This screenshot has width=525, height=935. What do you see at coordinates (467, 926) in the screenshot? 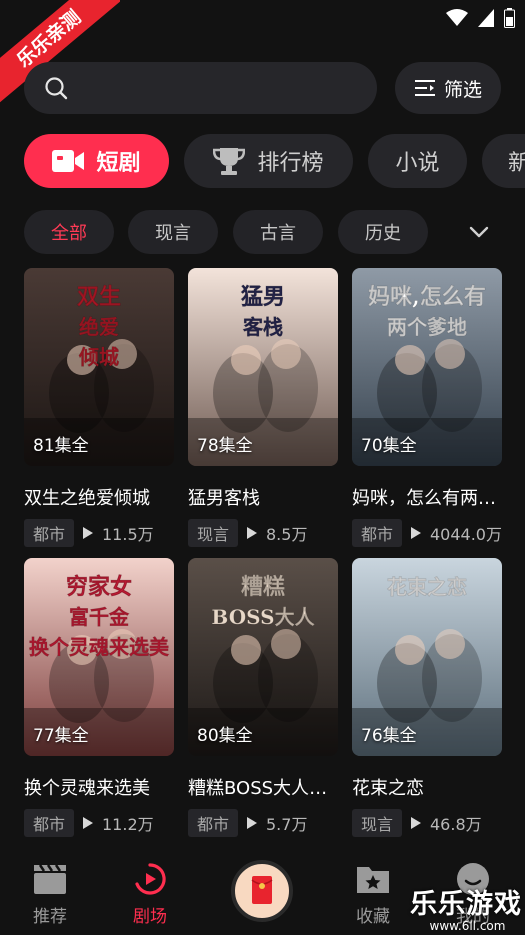
I see `watermark-url: www.6ll.com` at bounding box center [467, 926].